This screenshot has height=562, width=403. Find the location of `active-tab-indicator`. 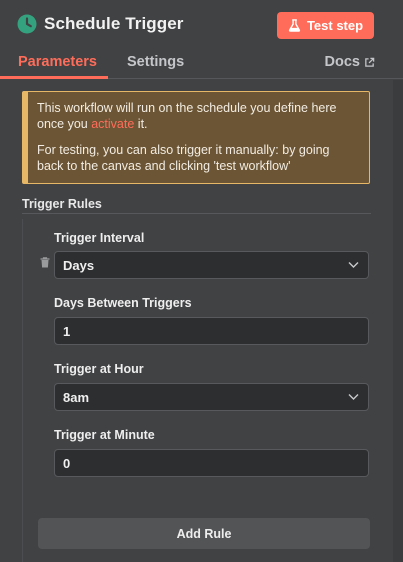

active-tab-indicator is located at coordinates (54, 77).